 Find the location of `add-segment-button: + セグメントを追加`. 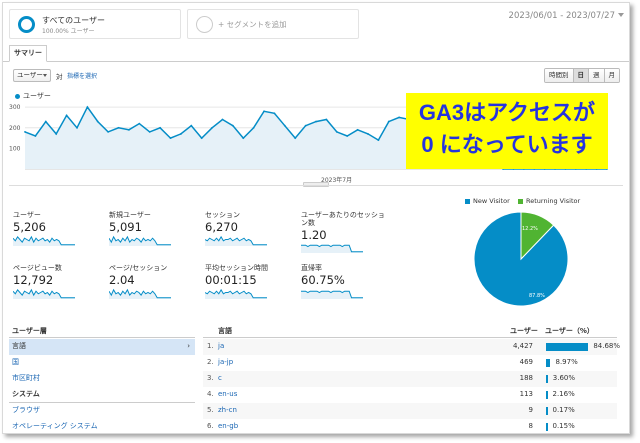

add-segment-button: + セグメントを追加 is located at coordinates (273, 24).